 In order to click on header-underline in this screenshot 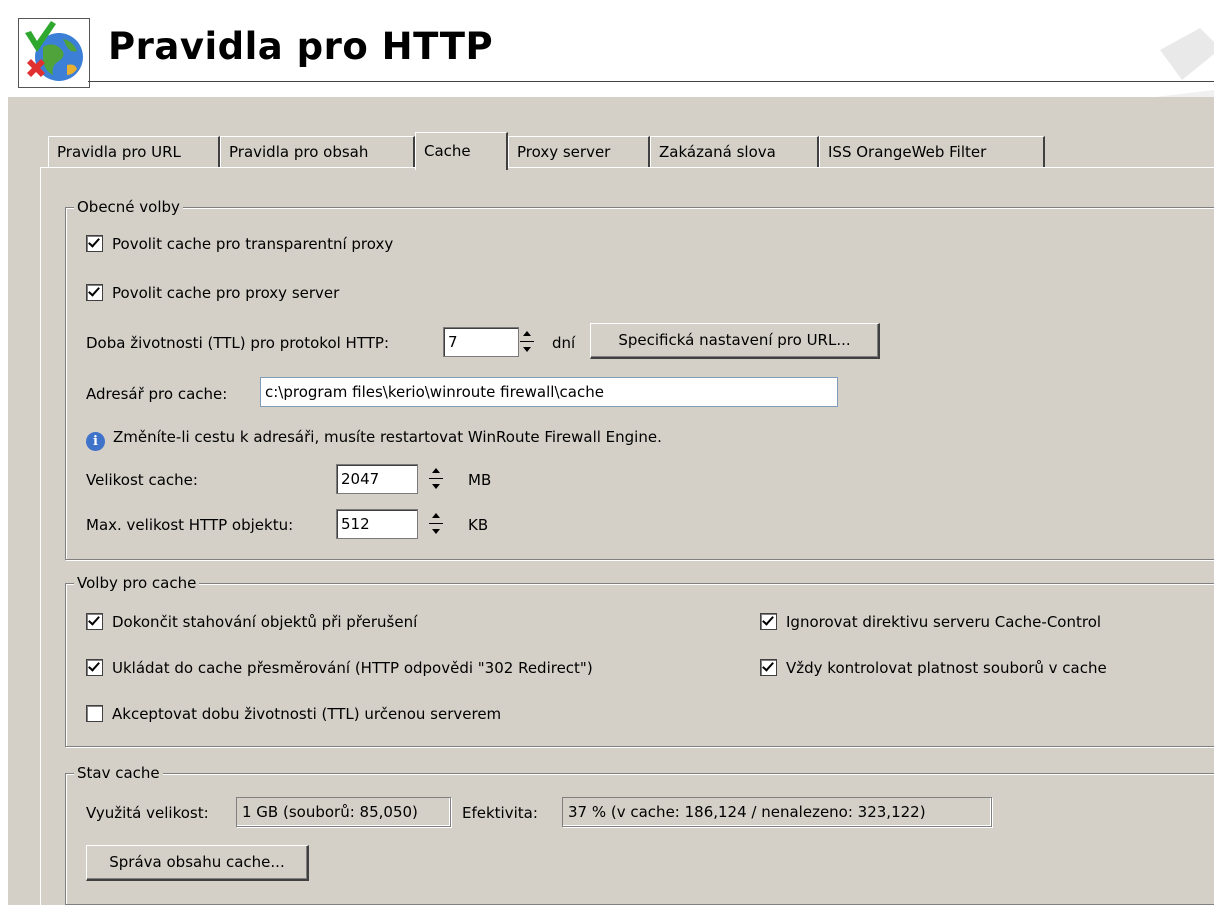, I will do `click(651, 81)`.